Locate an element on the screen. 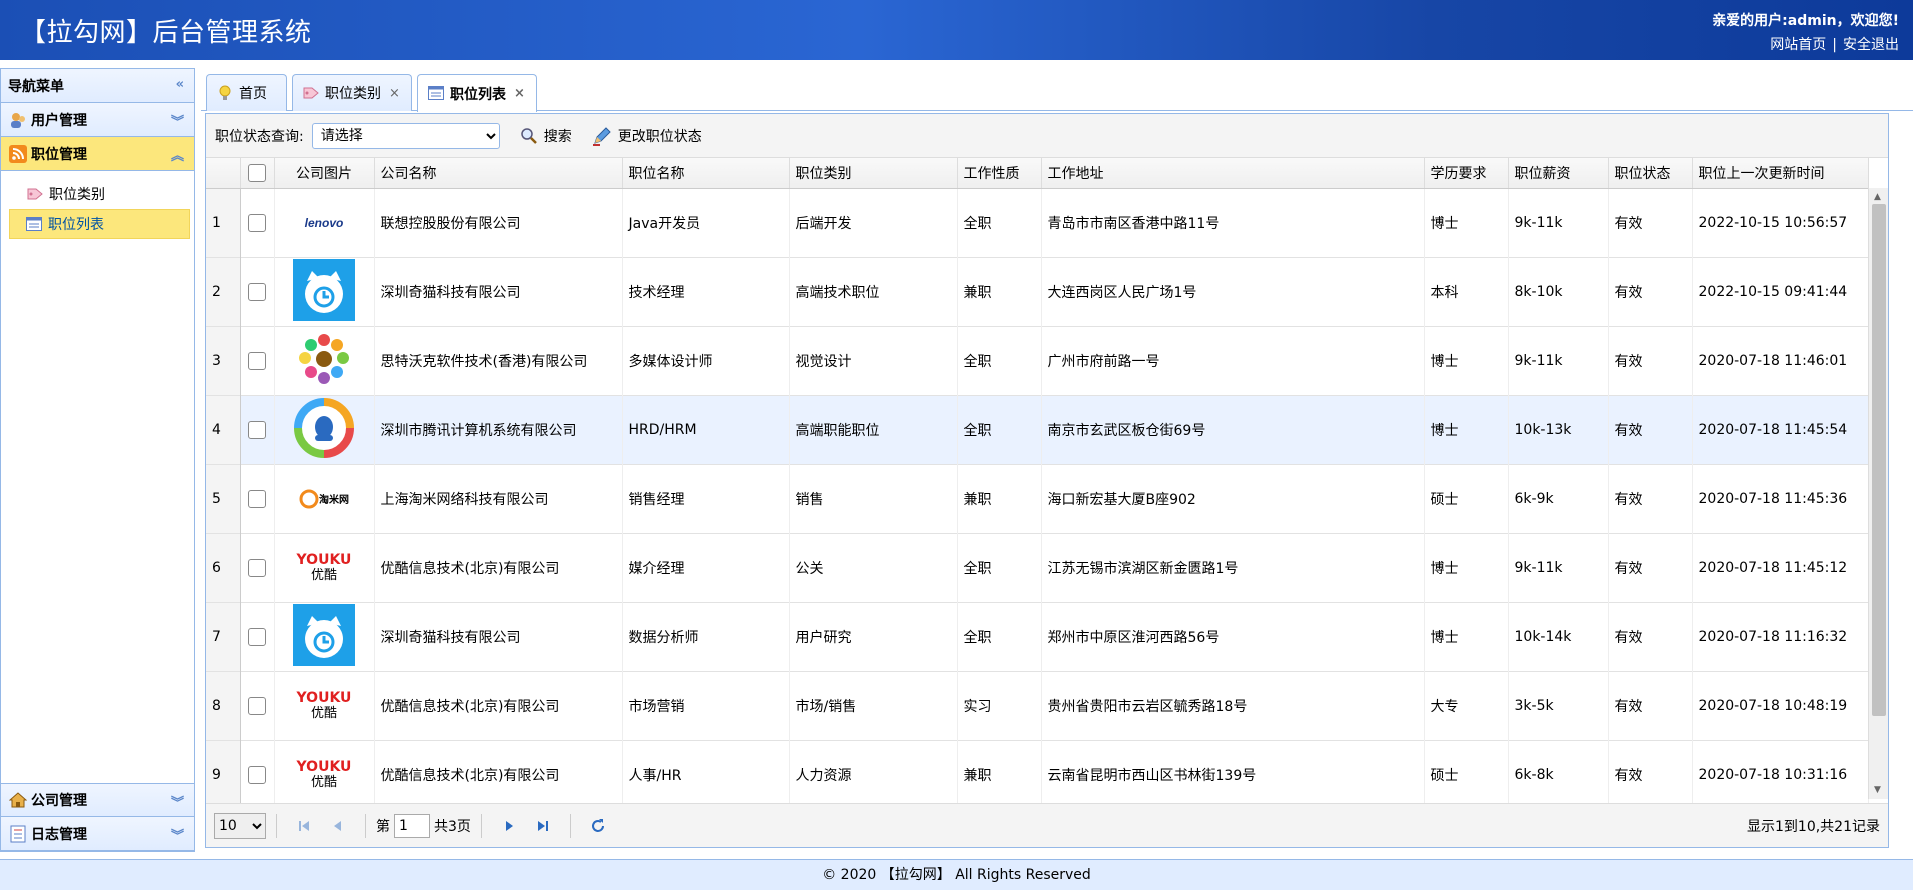  change-status-button: 更改职位状态 is located at coordinates (647, 136).